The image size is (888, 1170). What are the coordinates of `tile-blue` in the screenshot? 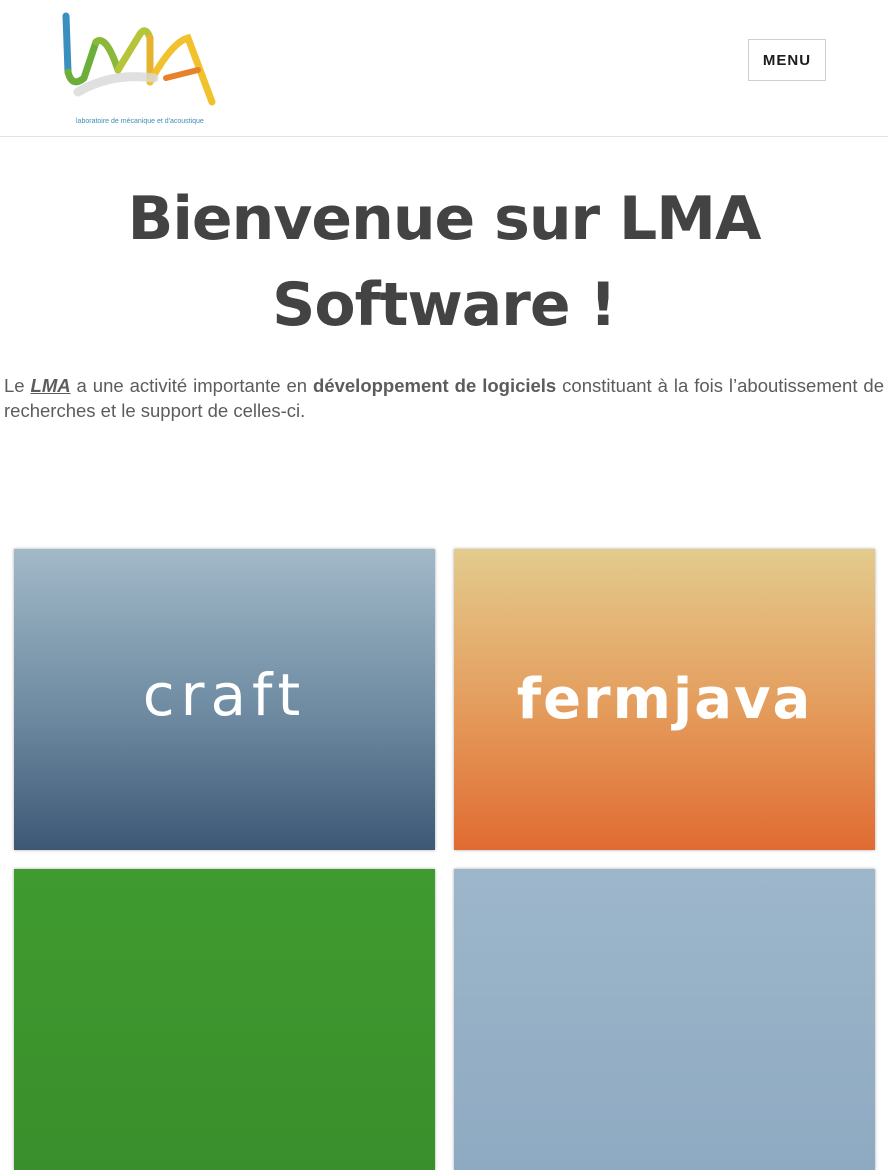 It's located at (664, 1019).